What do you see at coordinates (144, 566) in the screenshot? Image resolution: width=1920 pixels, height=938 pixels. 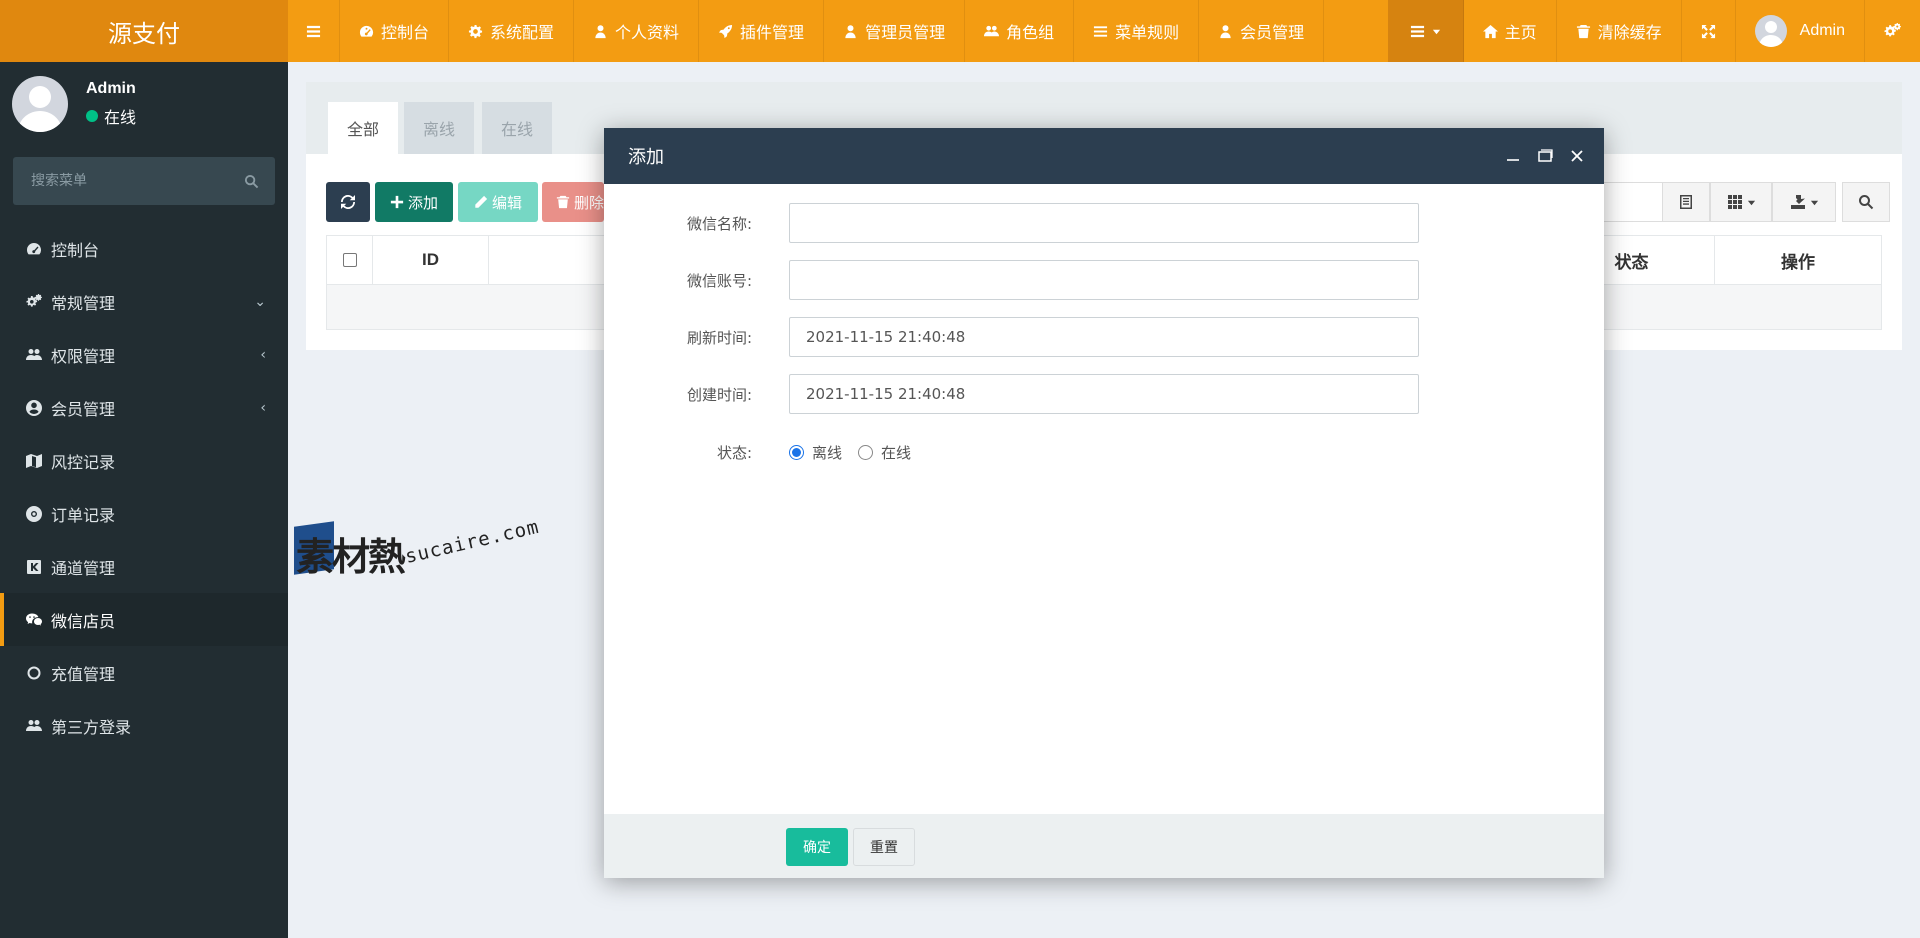 I see `sidebar-item-channels: 通道管理` at bounding box center [144, 566].